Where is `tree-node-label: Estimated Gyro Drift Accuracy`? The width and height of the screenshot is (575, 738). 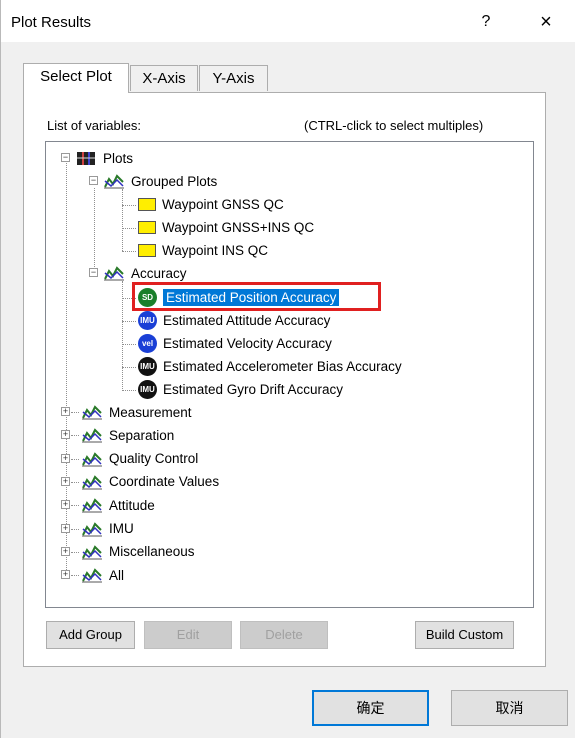
tree-node-label: Estimated Gyro Drift Accuracy is located at coordinates (253, 389).